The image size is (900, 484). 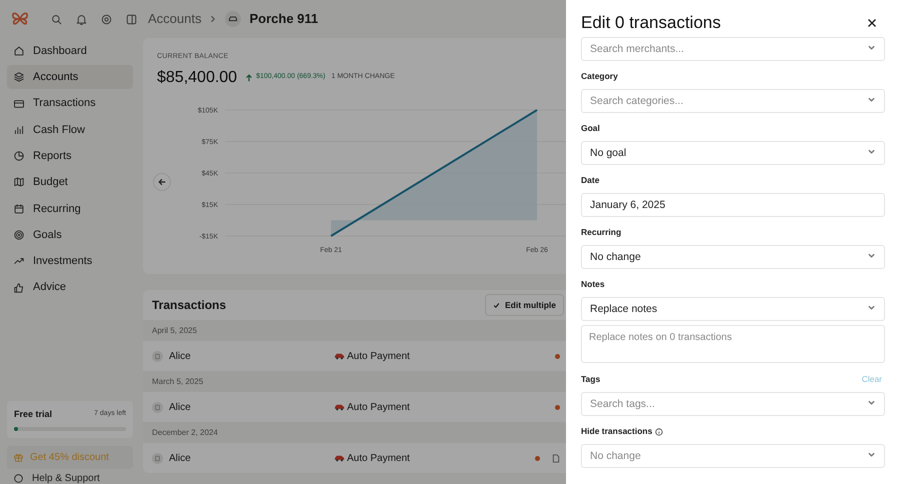 What do you see at coordinates (733, 153) in the screenshot?
I see `select-field: No goal` at bounding box center [733, 153].